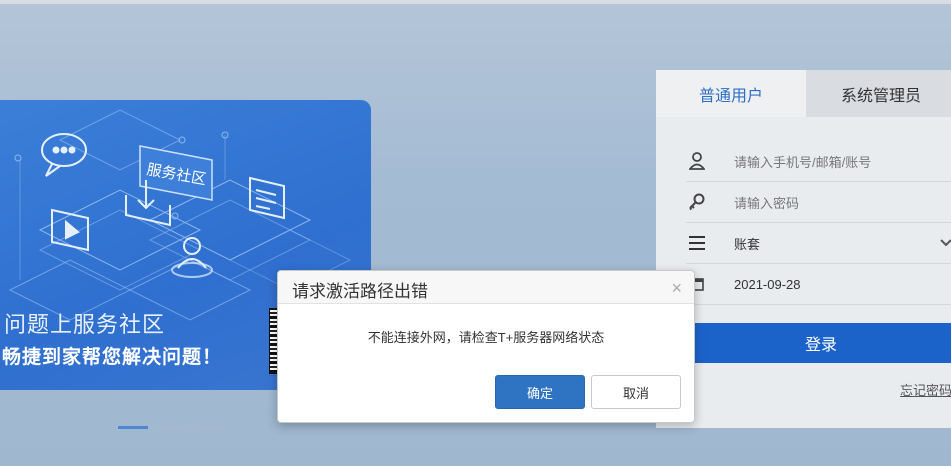 The image size is (951, 466). Describe the element at coordinates (64, 155) in the screenshot. I see `chat-bubble-icon` at that location.